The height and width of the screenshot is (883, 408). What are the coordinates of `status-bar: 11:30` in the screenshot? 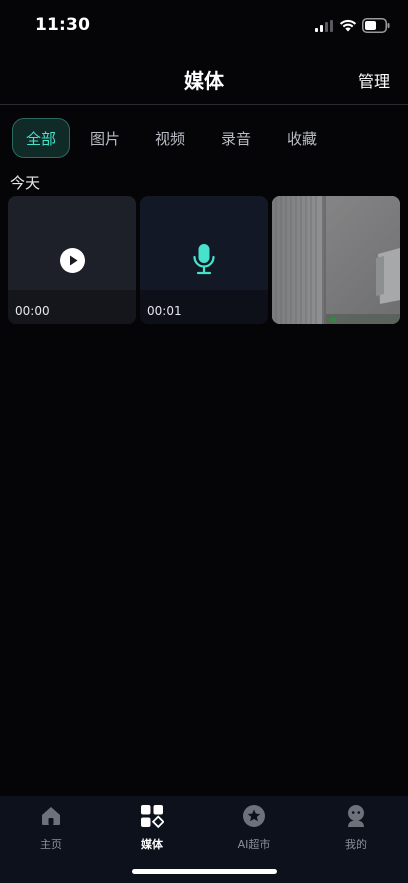 It's located at (204, 26).